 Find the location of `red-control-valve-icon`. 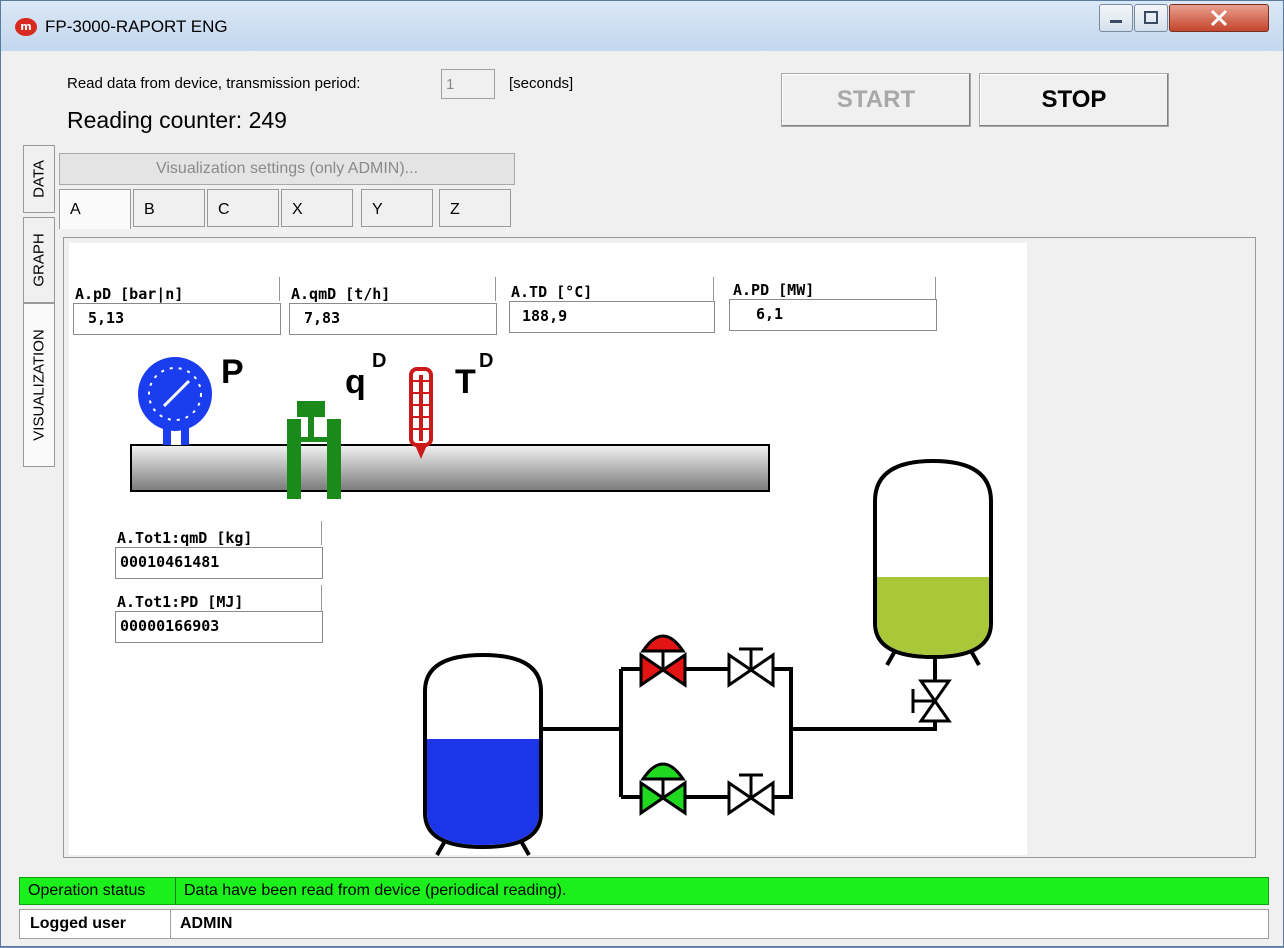

red-control-valve-icon is located at coordinates (663, 661).